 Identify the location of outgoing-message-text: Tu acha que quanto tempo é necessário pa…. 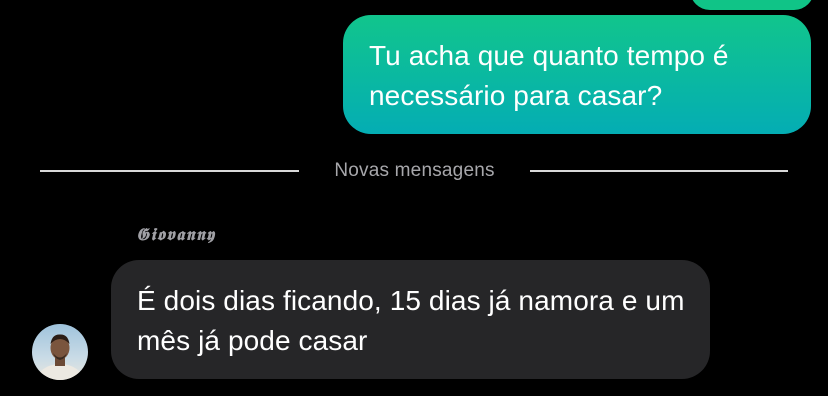
(549, 75).